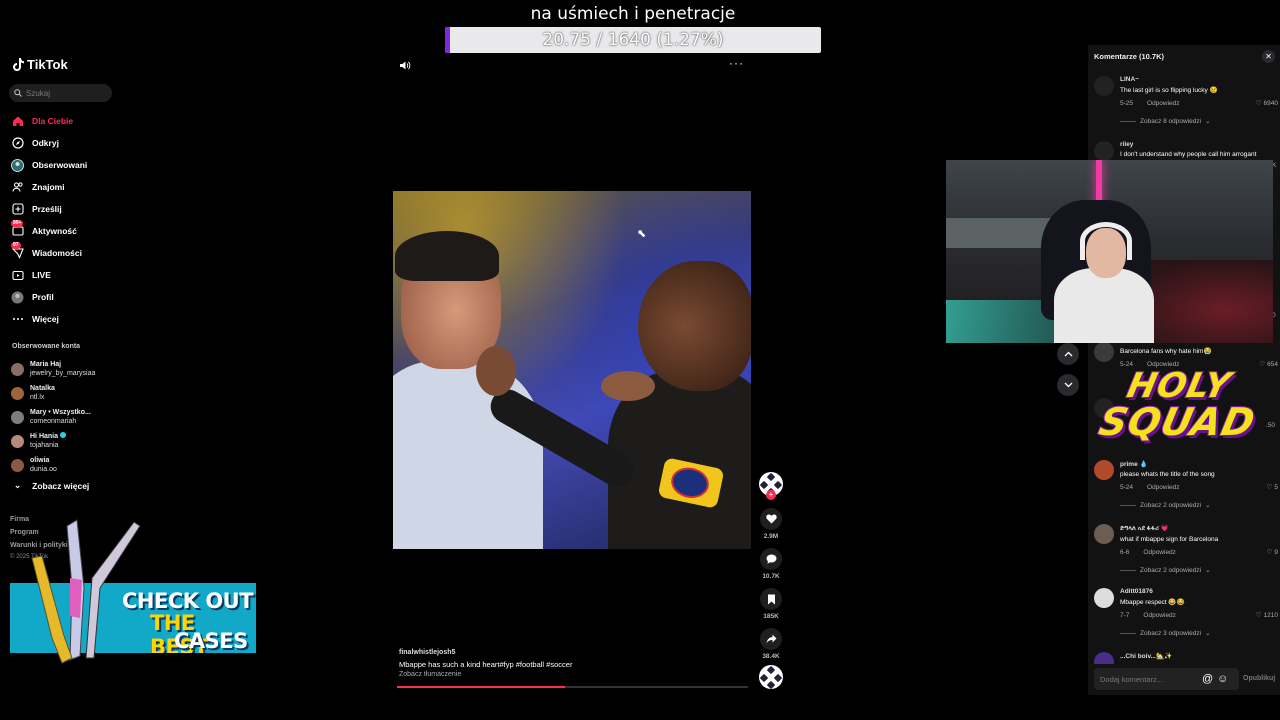  What do you see at coordinates (1268, 56) in the screenshot?
I see `close-icon: ✕` at bounding box center [1268, 56].